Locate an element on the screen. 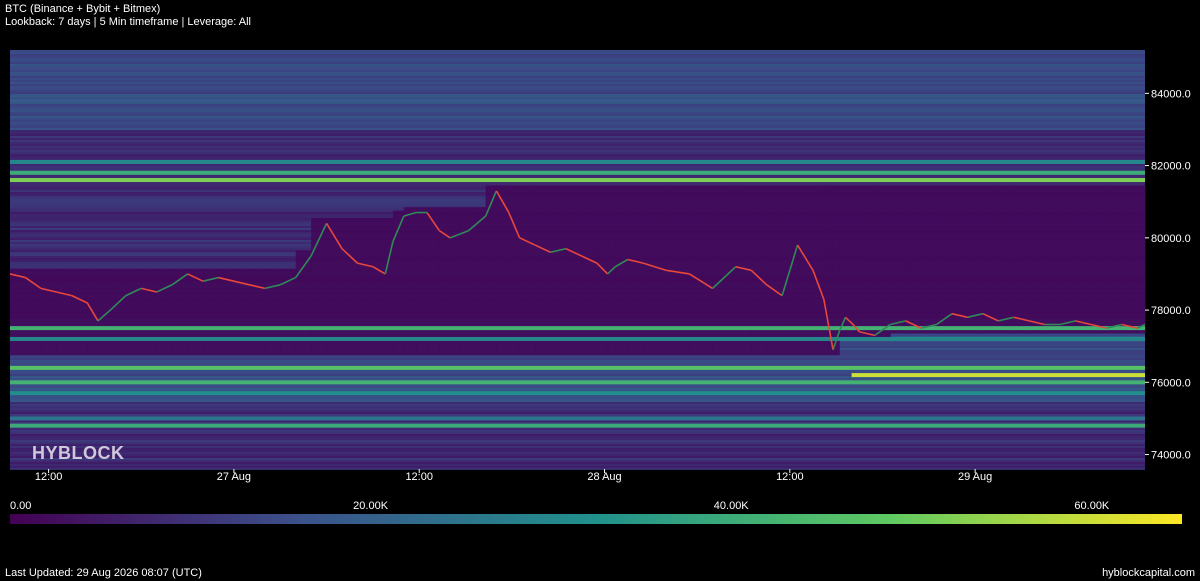 The height and width of the screenshot is (581, 1200). colorbar-gradient is located at coordinates (596, 519).